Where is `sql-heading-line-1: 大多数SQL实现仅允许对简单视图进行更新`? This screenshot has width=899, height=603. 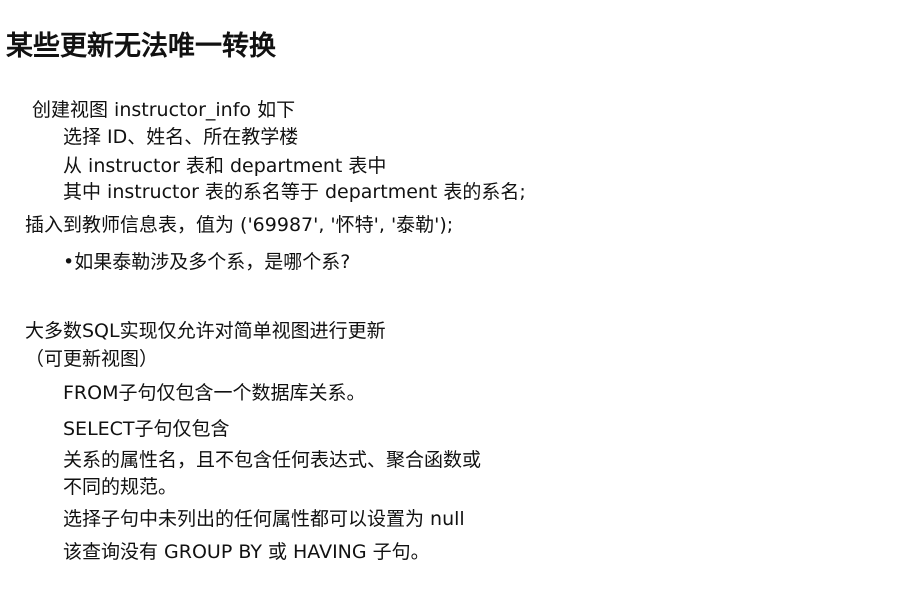
sql-heading-line-1: 大多数SQL实现仅允许对简单视图进行更新 is located at coordinates (205, 331).